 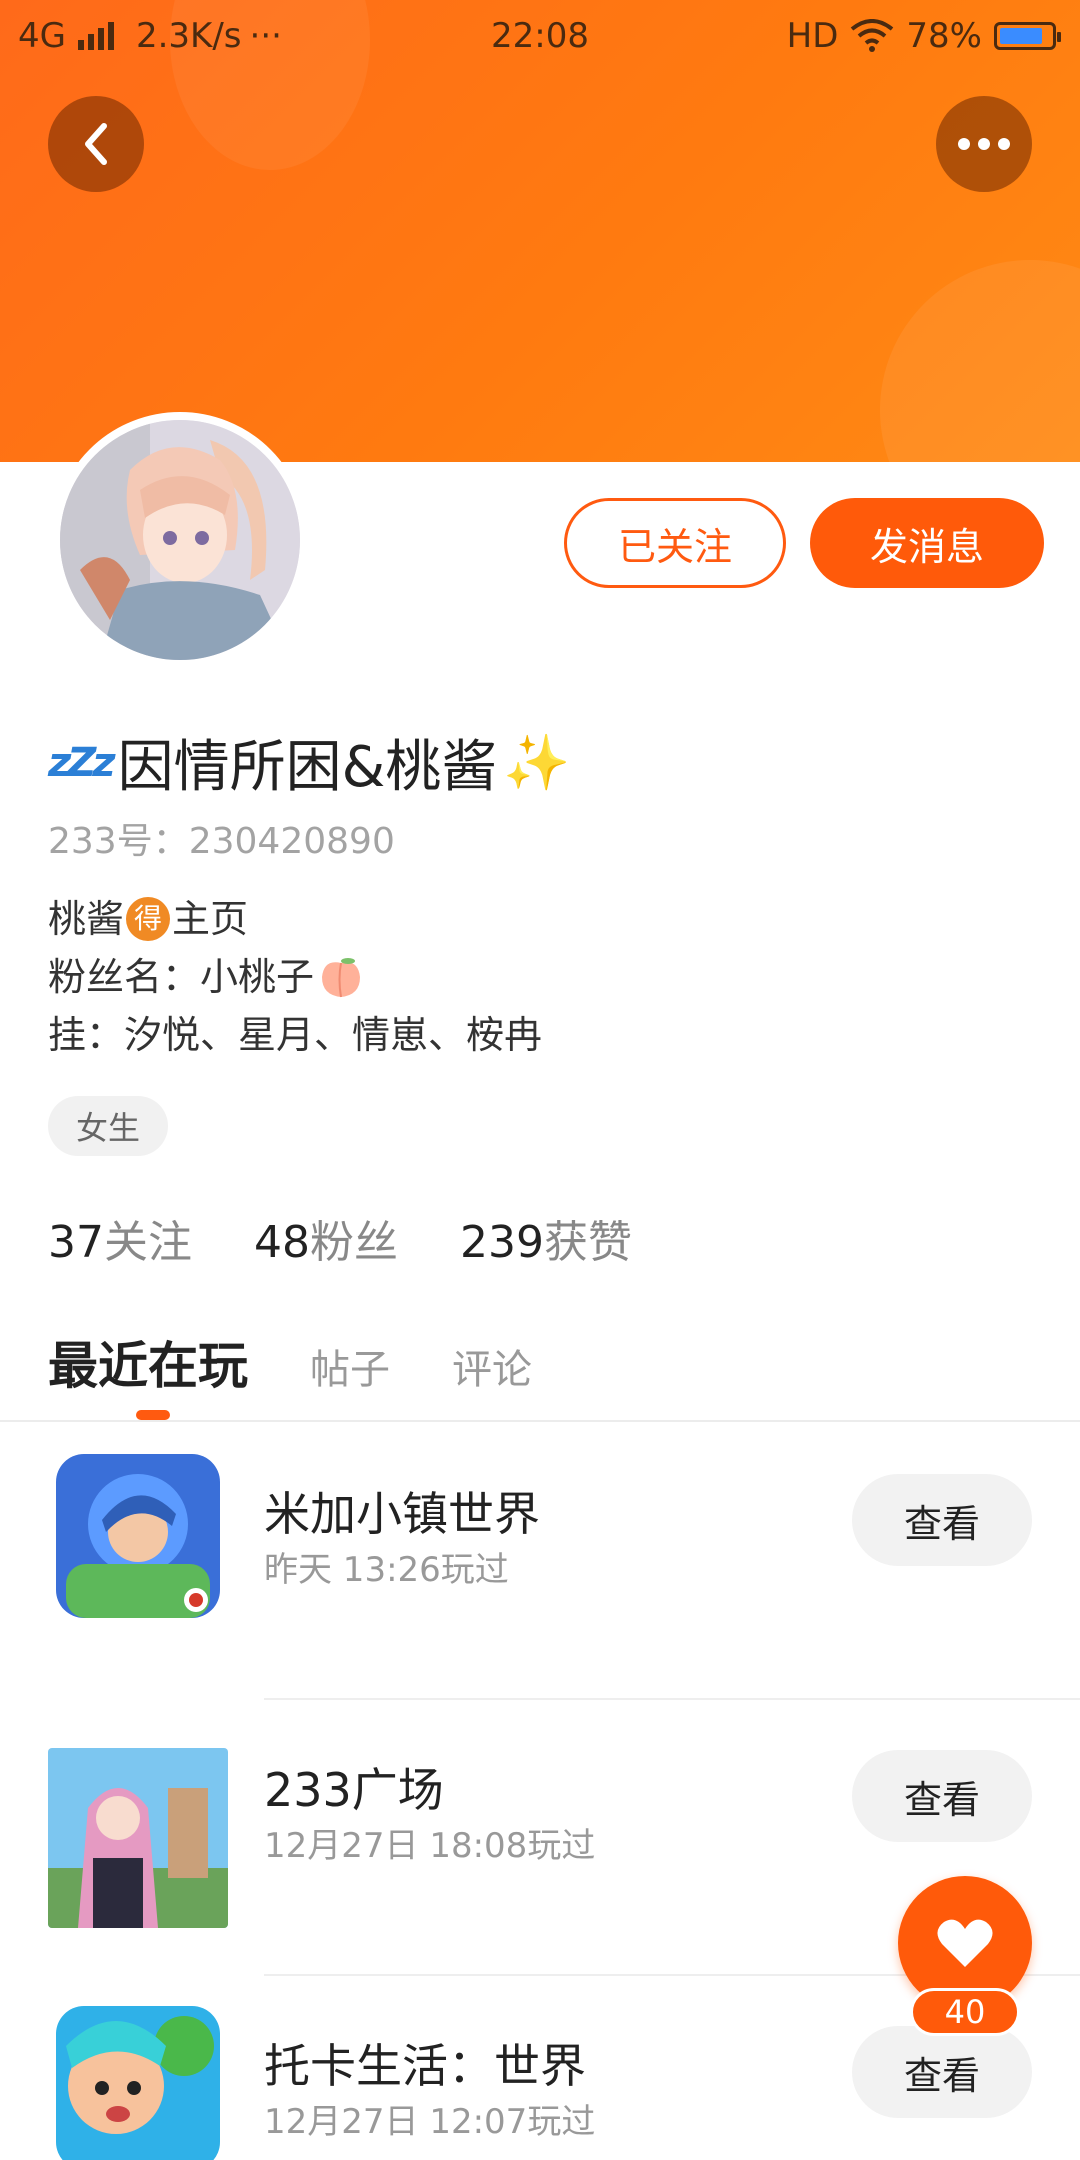 What do you see at coordinates (540, 1421) in the screenshot?
I see `tabs-divider` at bounding box center [540, 1421].